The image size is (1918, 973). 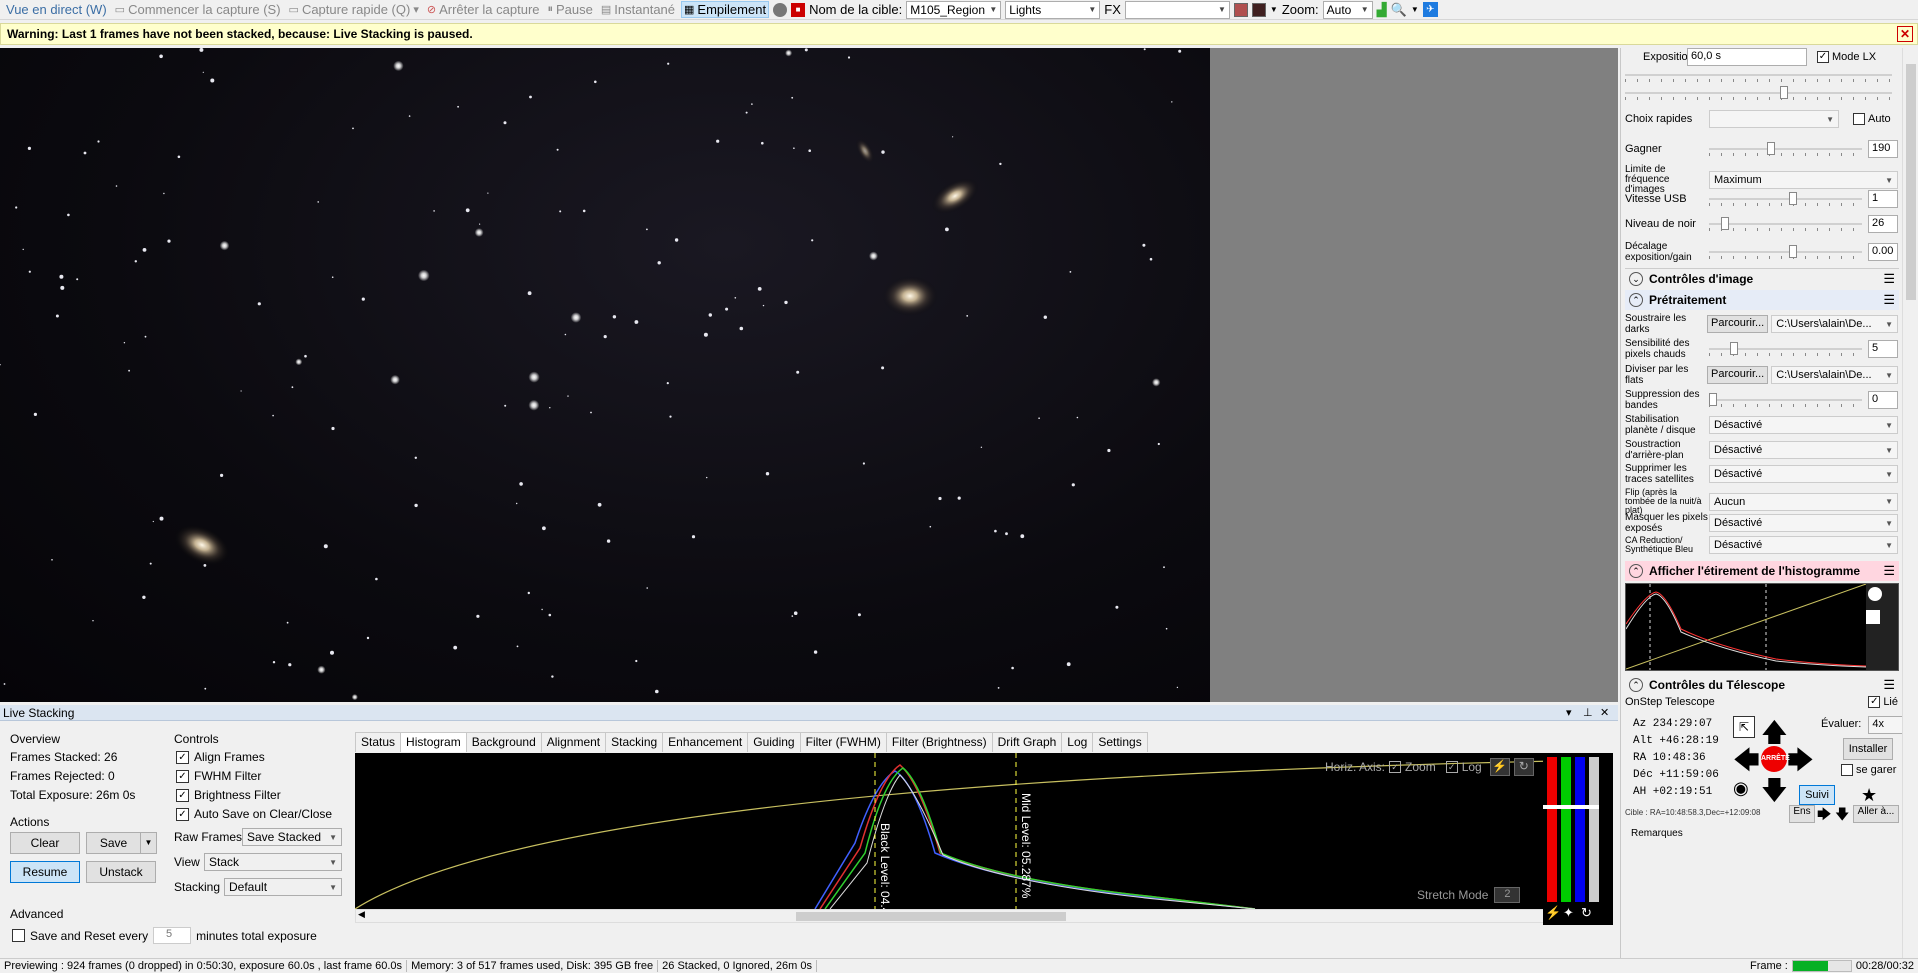 What do you see at coordinates (1747, 57) in the screenshot?
I see `exposure-input: 60,0 s` at bounding box center [1747, 57].